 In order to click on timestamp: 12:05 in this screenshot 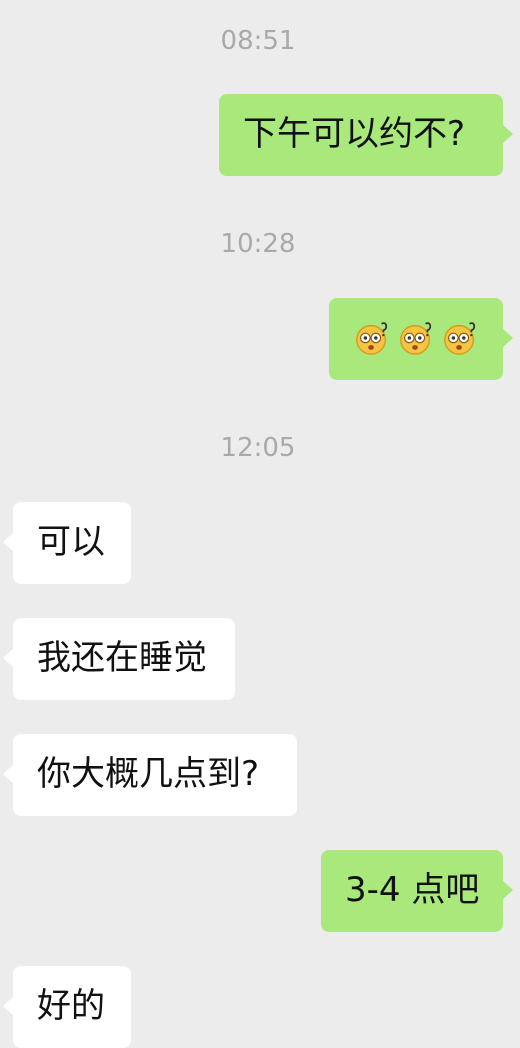, I will do `click(258, 448)`.